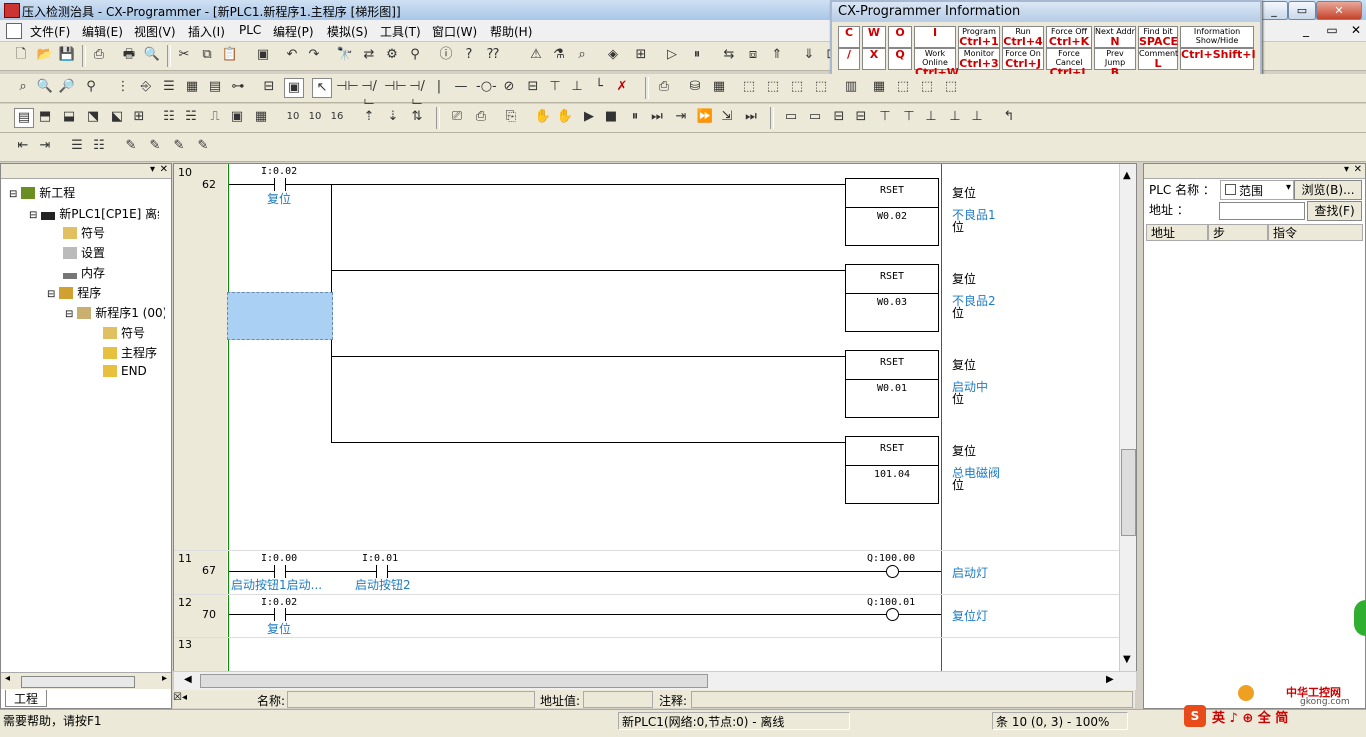 This screenshot has width=1366, height=737. I want to click on new-coil-icon: -○-, so click(486, 87).